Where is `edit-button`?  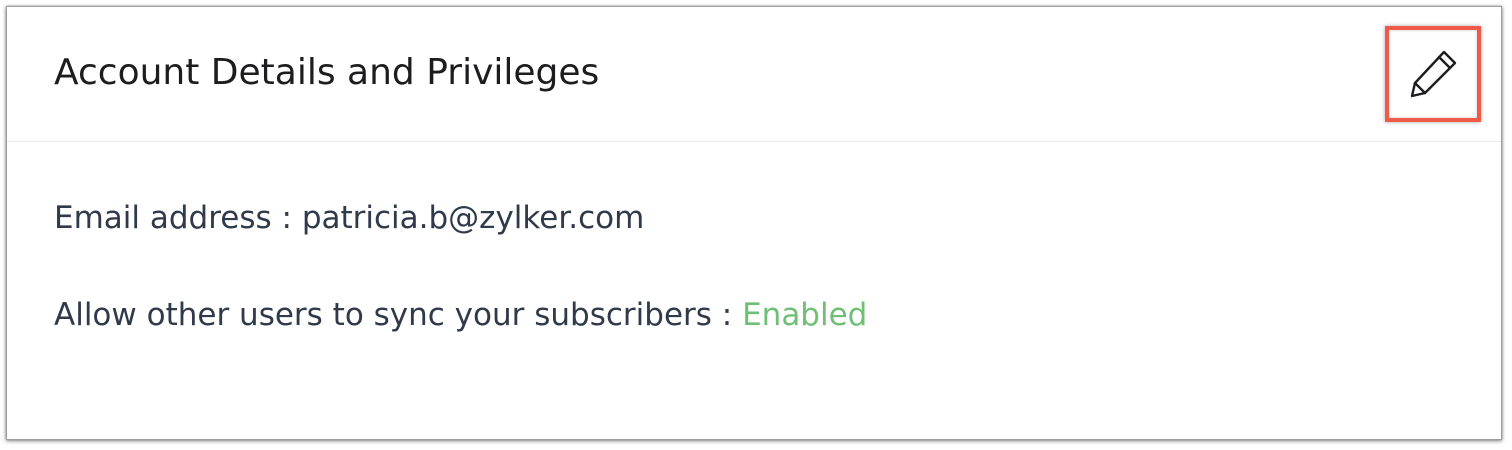
edit-button is located at coordinates (1433, 74).